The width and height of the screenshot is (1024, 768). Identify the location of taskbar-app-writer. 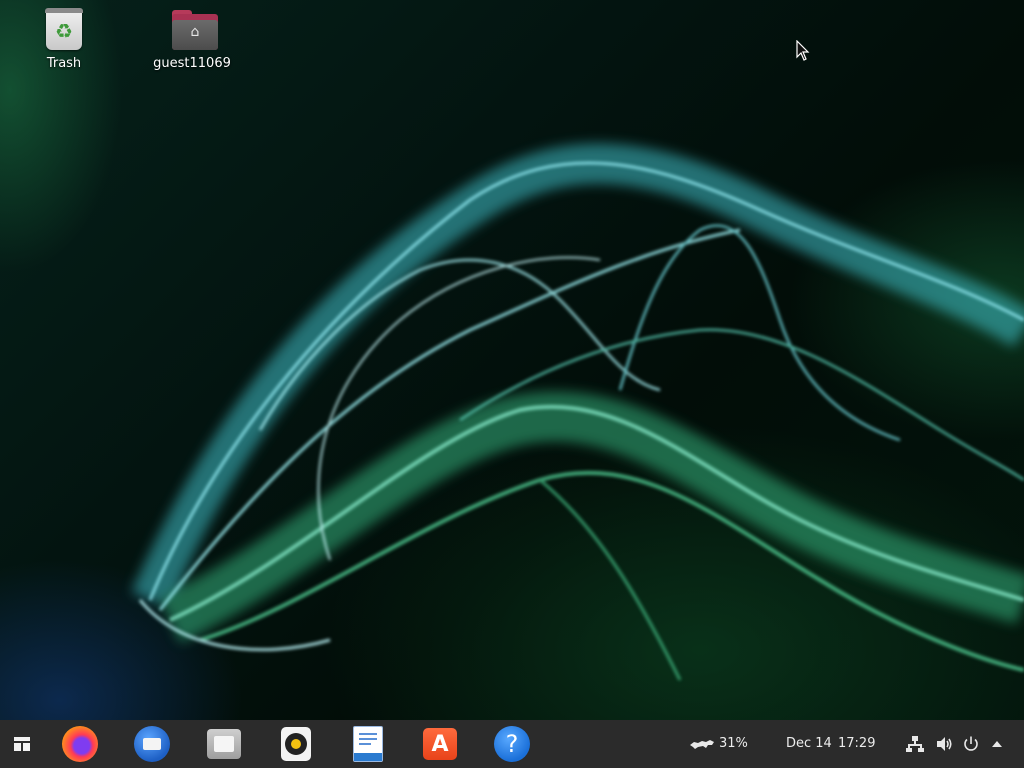
(368, 744).